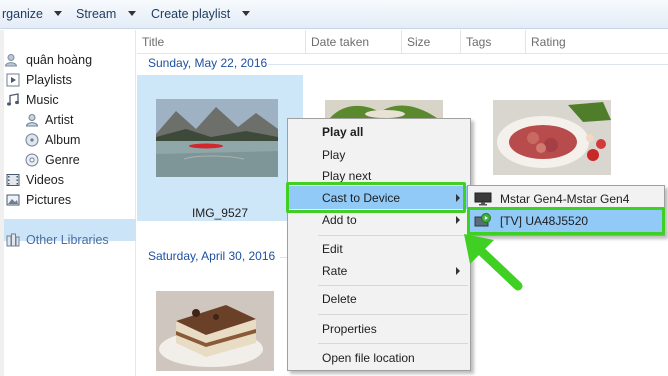  I want to click on photo-thumbnail-greens, so click(384, 109).